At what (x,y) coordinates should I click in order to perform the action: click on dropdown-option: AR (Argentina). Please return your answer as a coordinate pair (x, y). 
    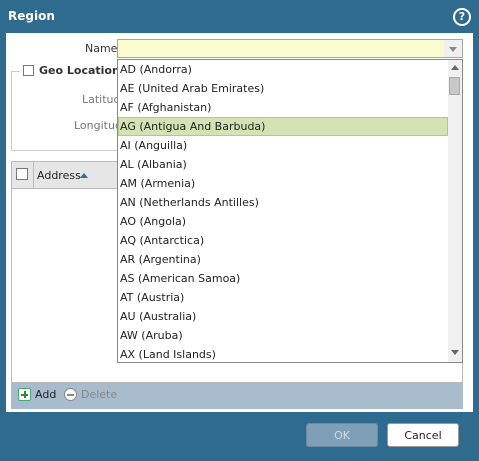
    Looking at the image, I should click on (283, 259).